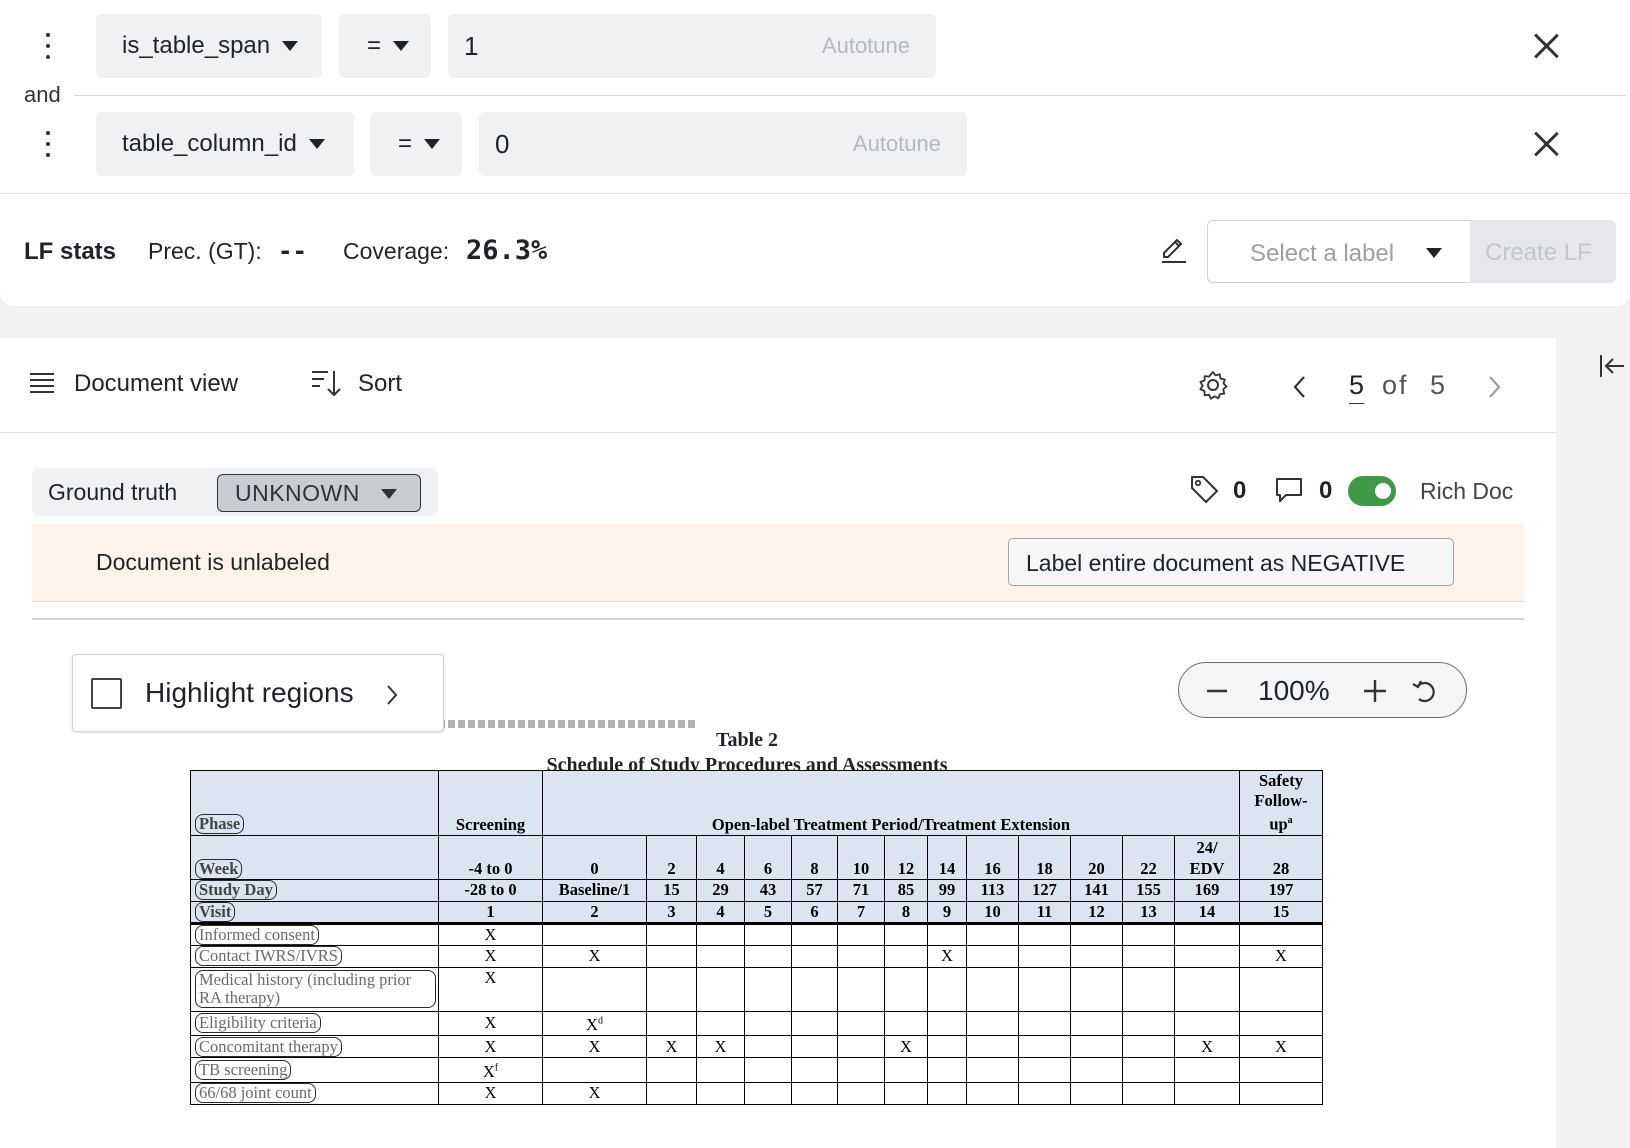 Image resolution: width=1630 pixels, height=1148 pixels. What do you see at coordinates (1425, 691) in the screenshot?
I see `reset-zoom-icon` at bounding box center [1425, 691].